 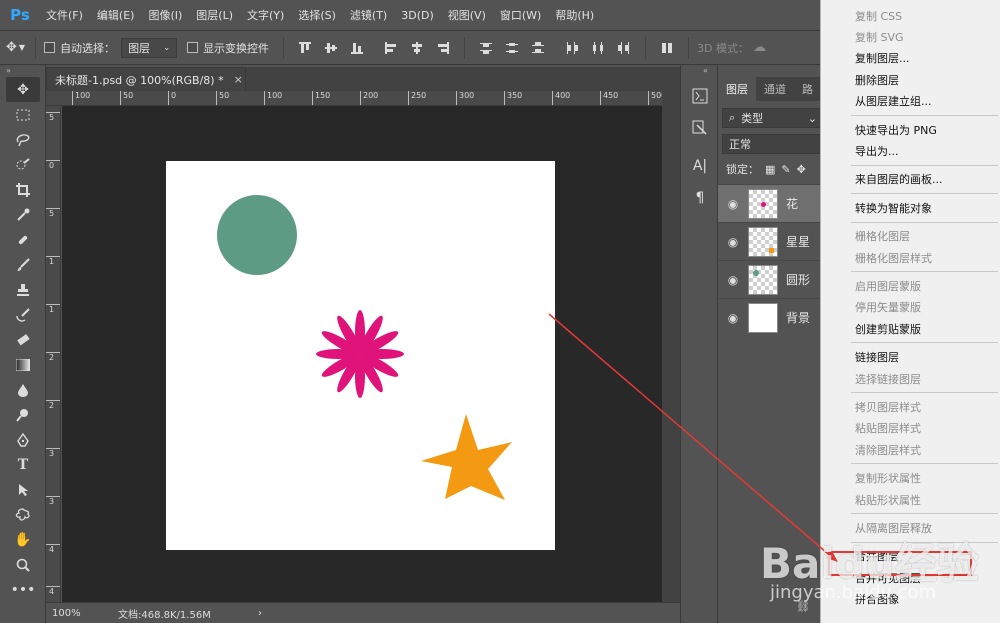 What do you see at coordinates (23, 214) in the screenshot?
I see `eyedropper-tool-icon` at bounding box center [23, 214].